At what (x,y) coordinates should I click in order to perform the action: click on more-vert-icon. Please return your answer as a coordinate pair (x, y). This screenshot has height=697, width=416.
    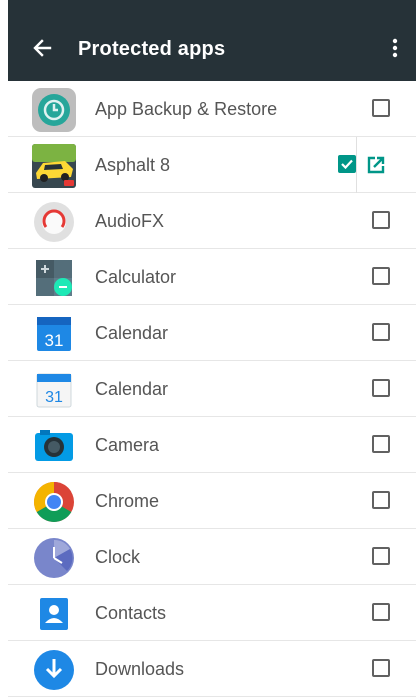
    Looking at the image, I should click on (395, 48).